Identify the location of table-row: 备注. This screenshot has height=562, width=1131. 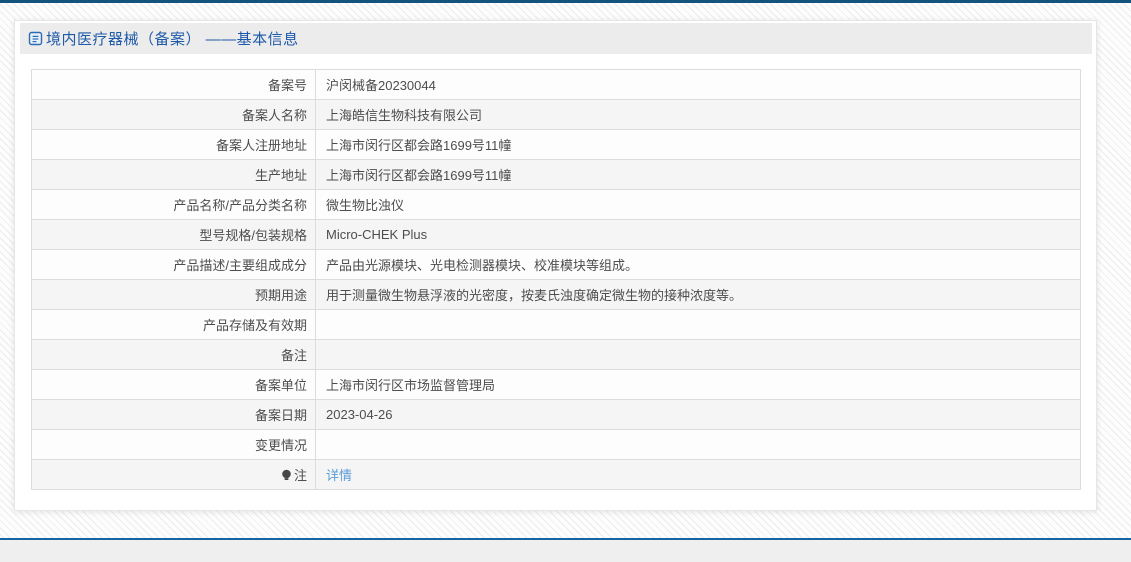
(556, 354).